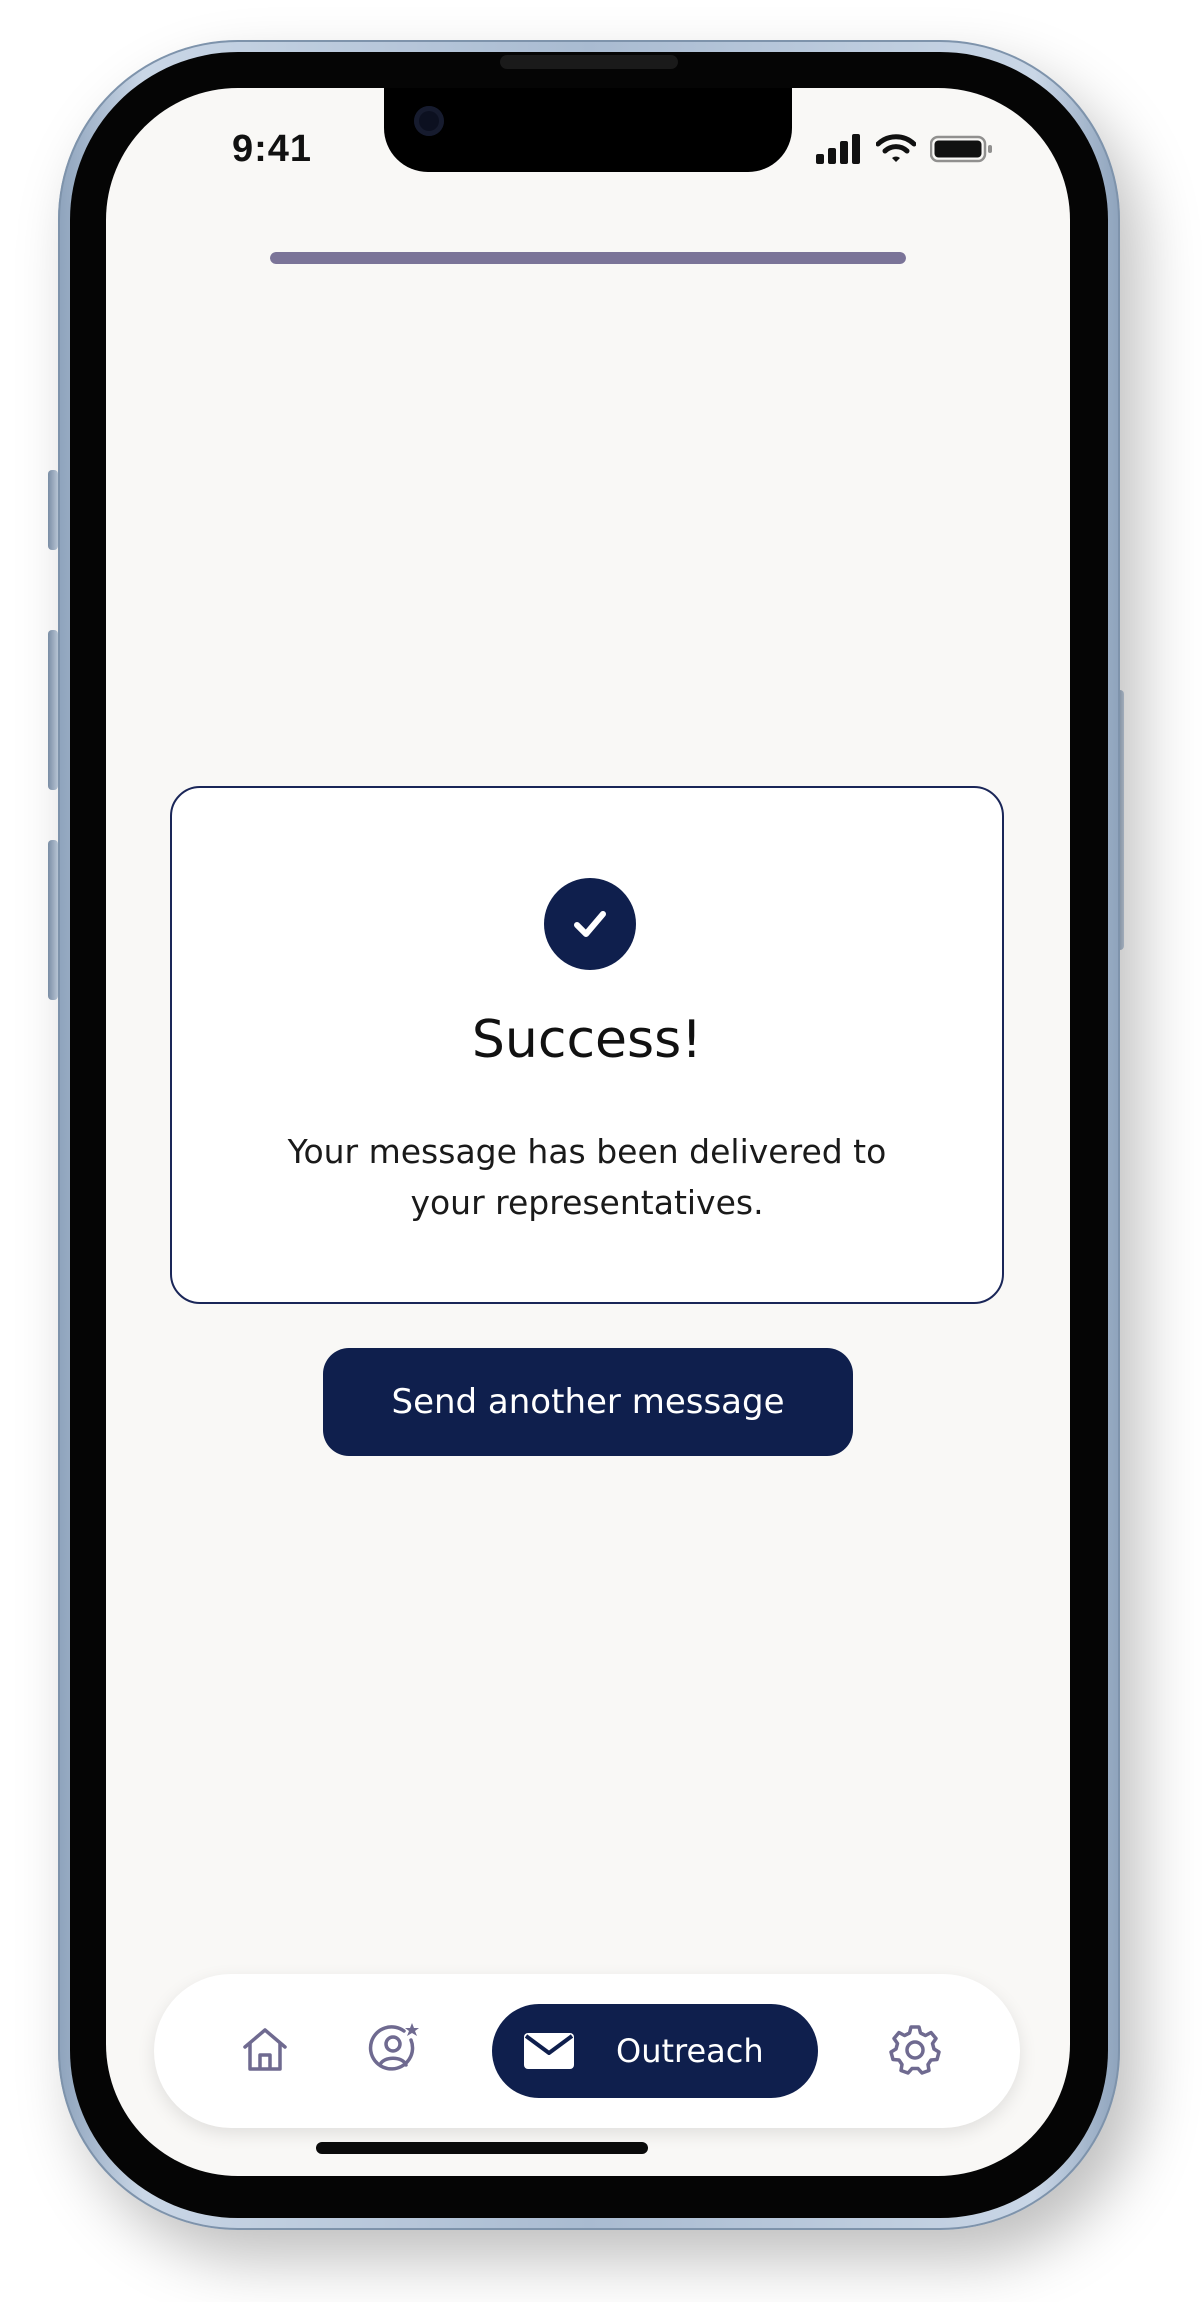 This screenshot has height=2302, width=1202. I want to click on mail-icon, so click(549, 2051).